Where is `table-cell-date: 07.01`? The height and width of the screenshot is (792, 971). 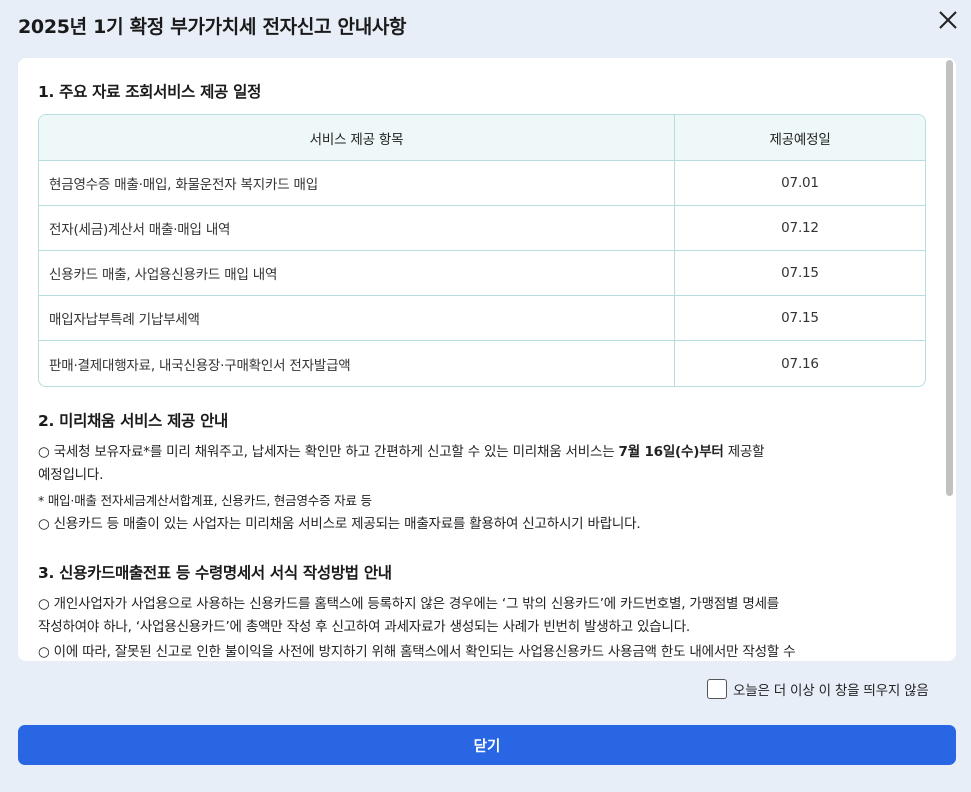
table-cell-date: 07.01 is located at coordinates (800, 183).